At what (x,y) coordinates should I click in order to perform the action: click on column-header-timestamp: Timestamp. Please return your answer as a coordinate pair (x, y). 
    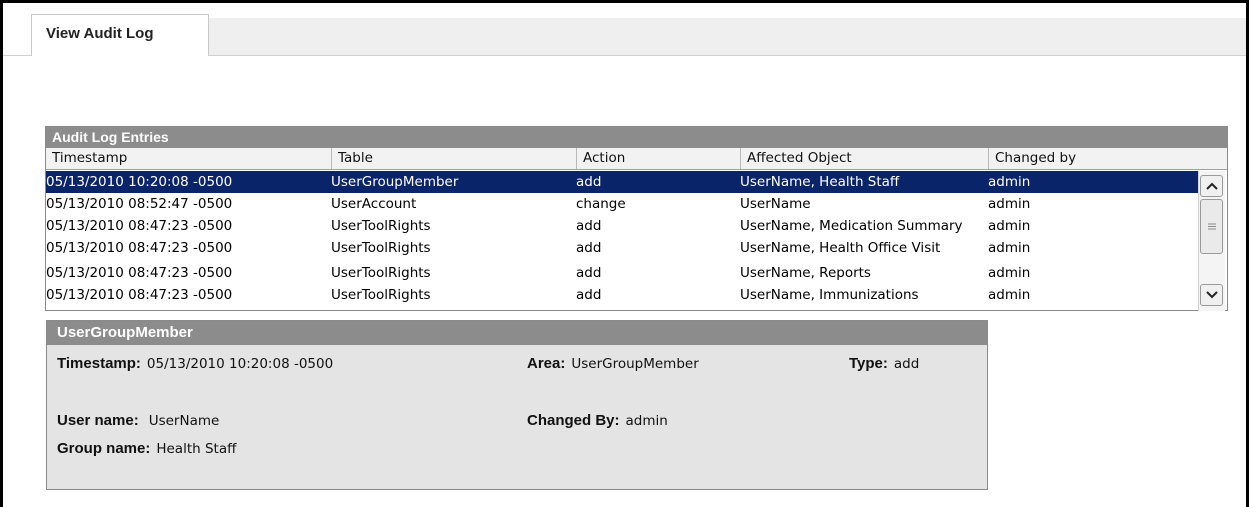
    Looking at the image, I should click on (188, 158).